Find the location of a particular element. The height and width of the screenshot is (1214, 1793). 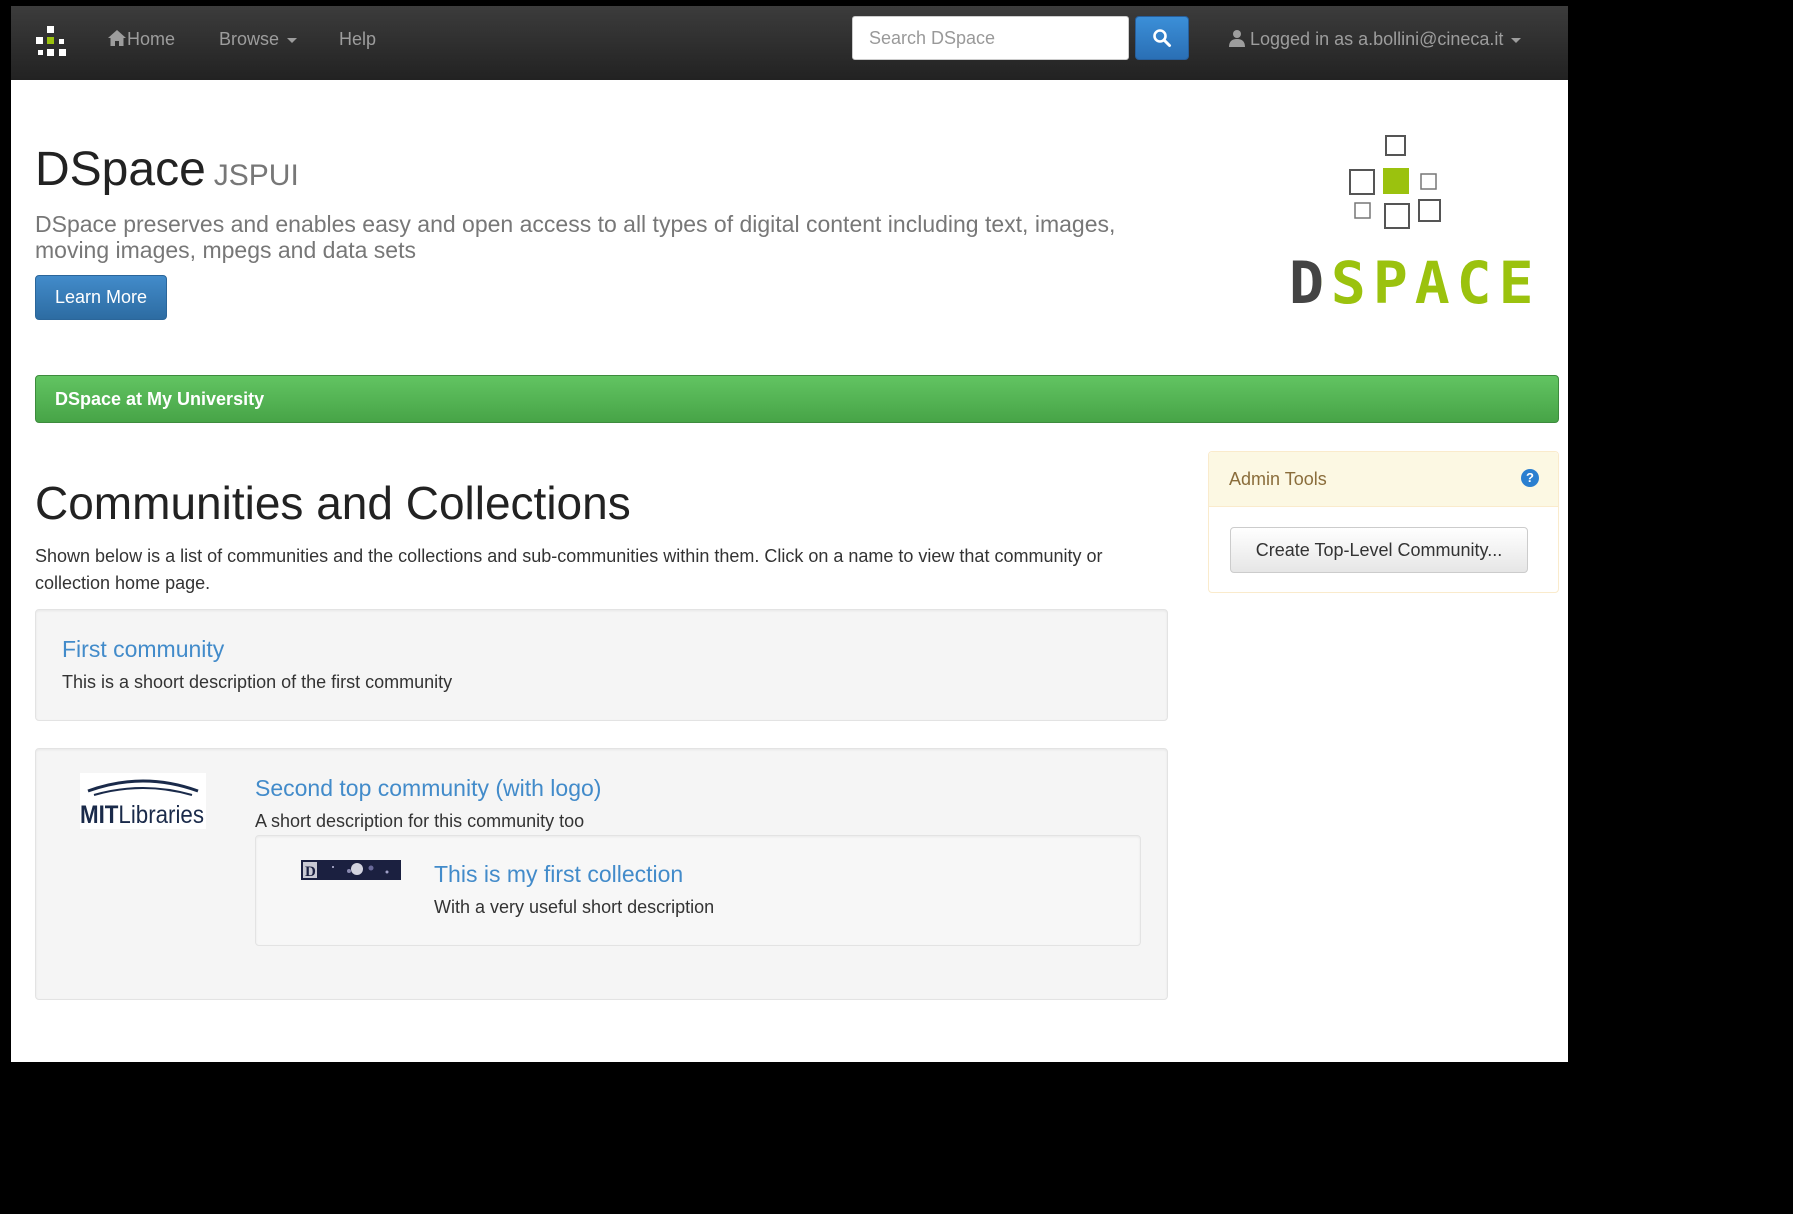

dspace-logo: DSPACE D is located at coordinates (1414, 226).